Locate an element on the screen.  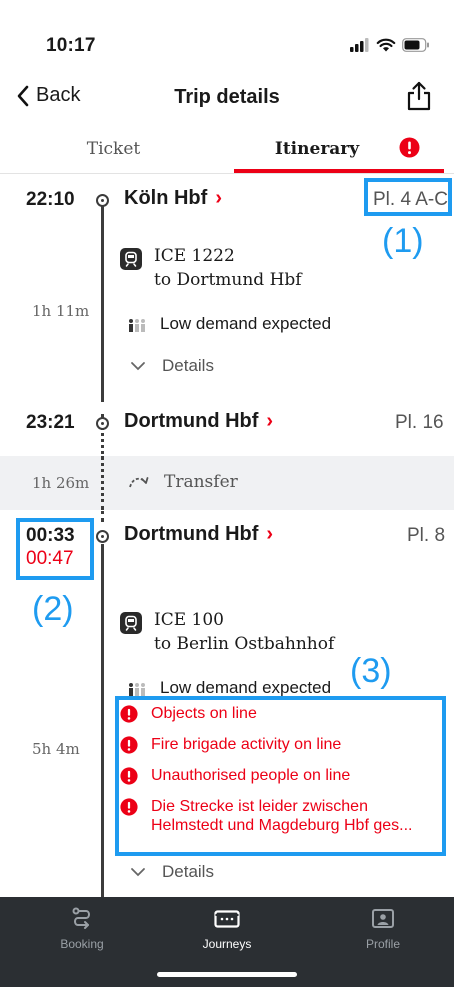
train-destination: to Dortmund Hbf is located at coordinates (228, 280).